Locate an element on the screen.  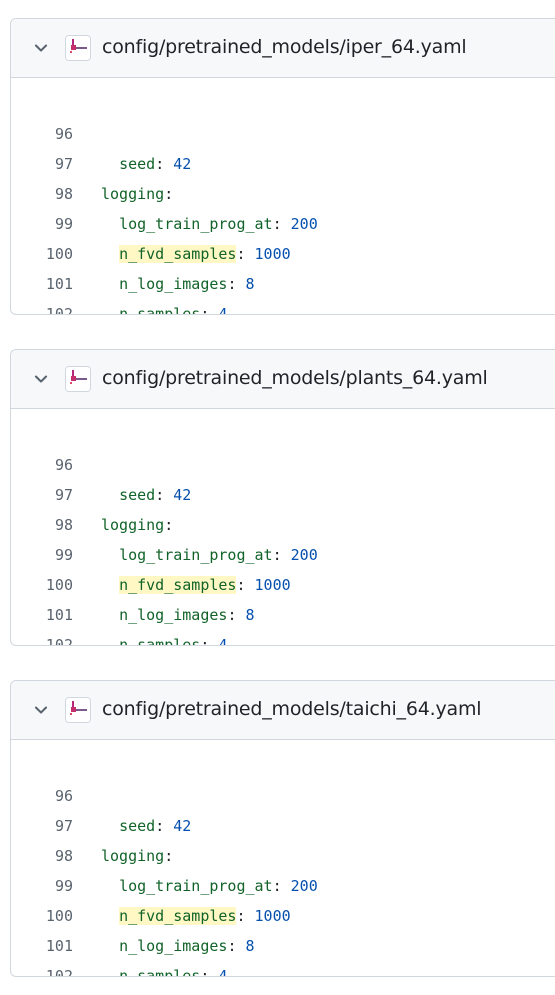
file-path-link: config/pretrained_models/plants_64.yaml is located at coordinates (295, 378).